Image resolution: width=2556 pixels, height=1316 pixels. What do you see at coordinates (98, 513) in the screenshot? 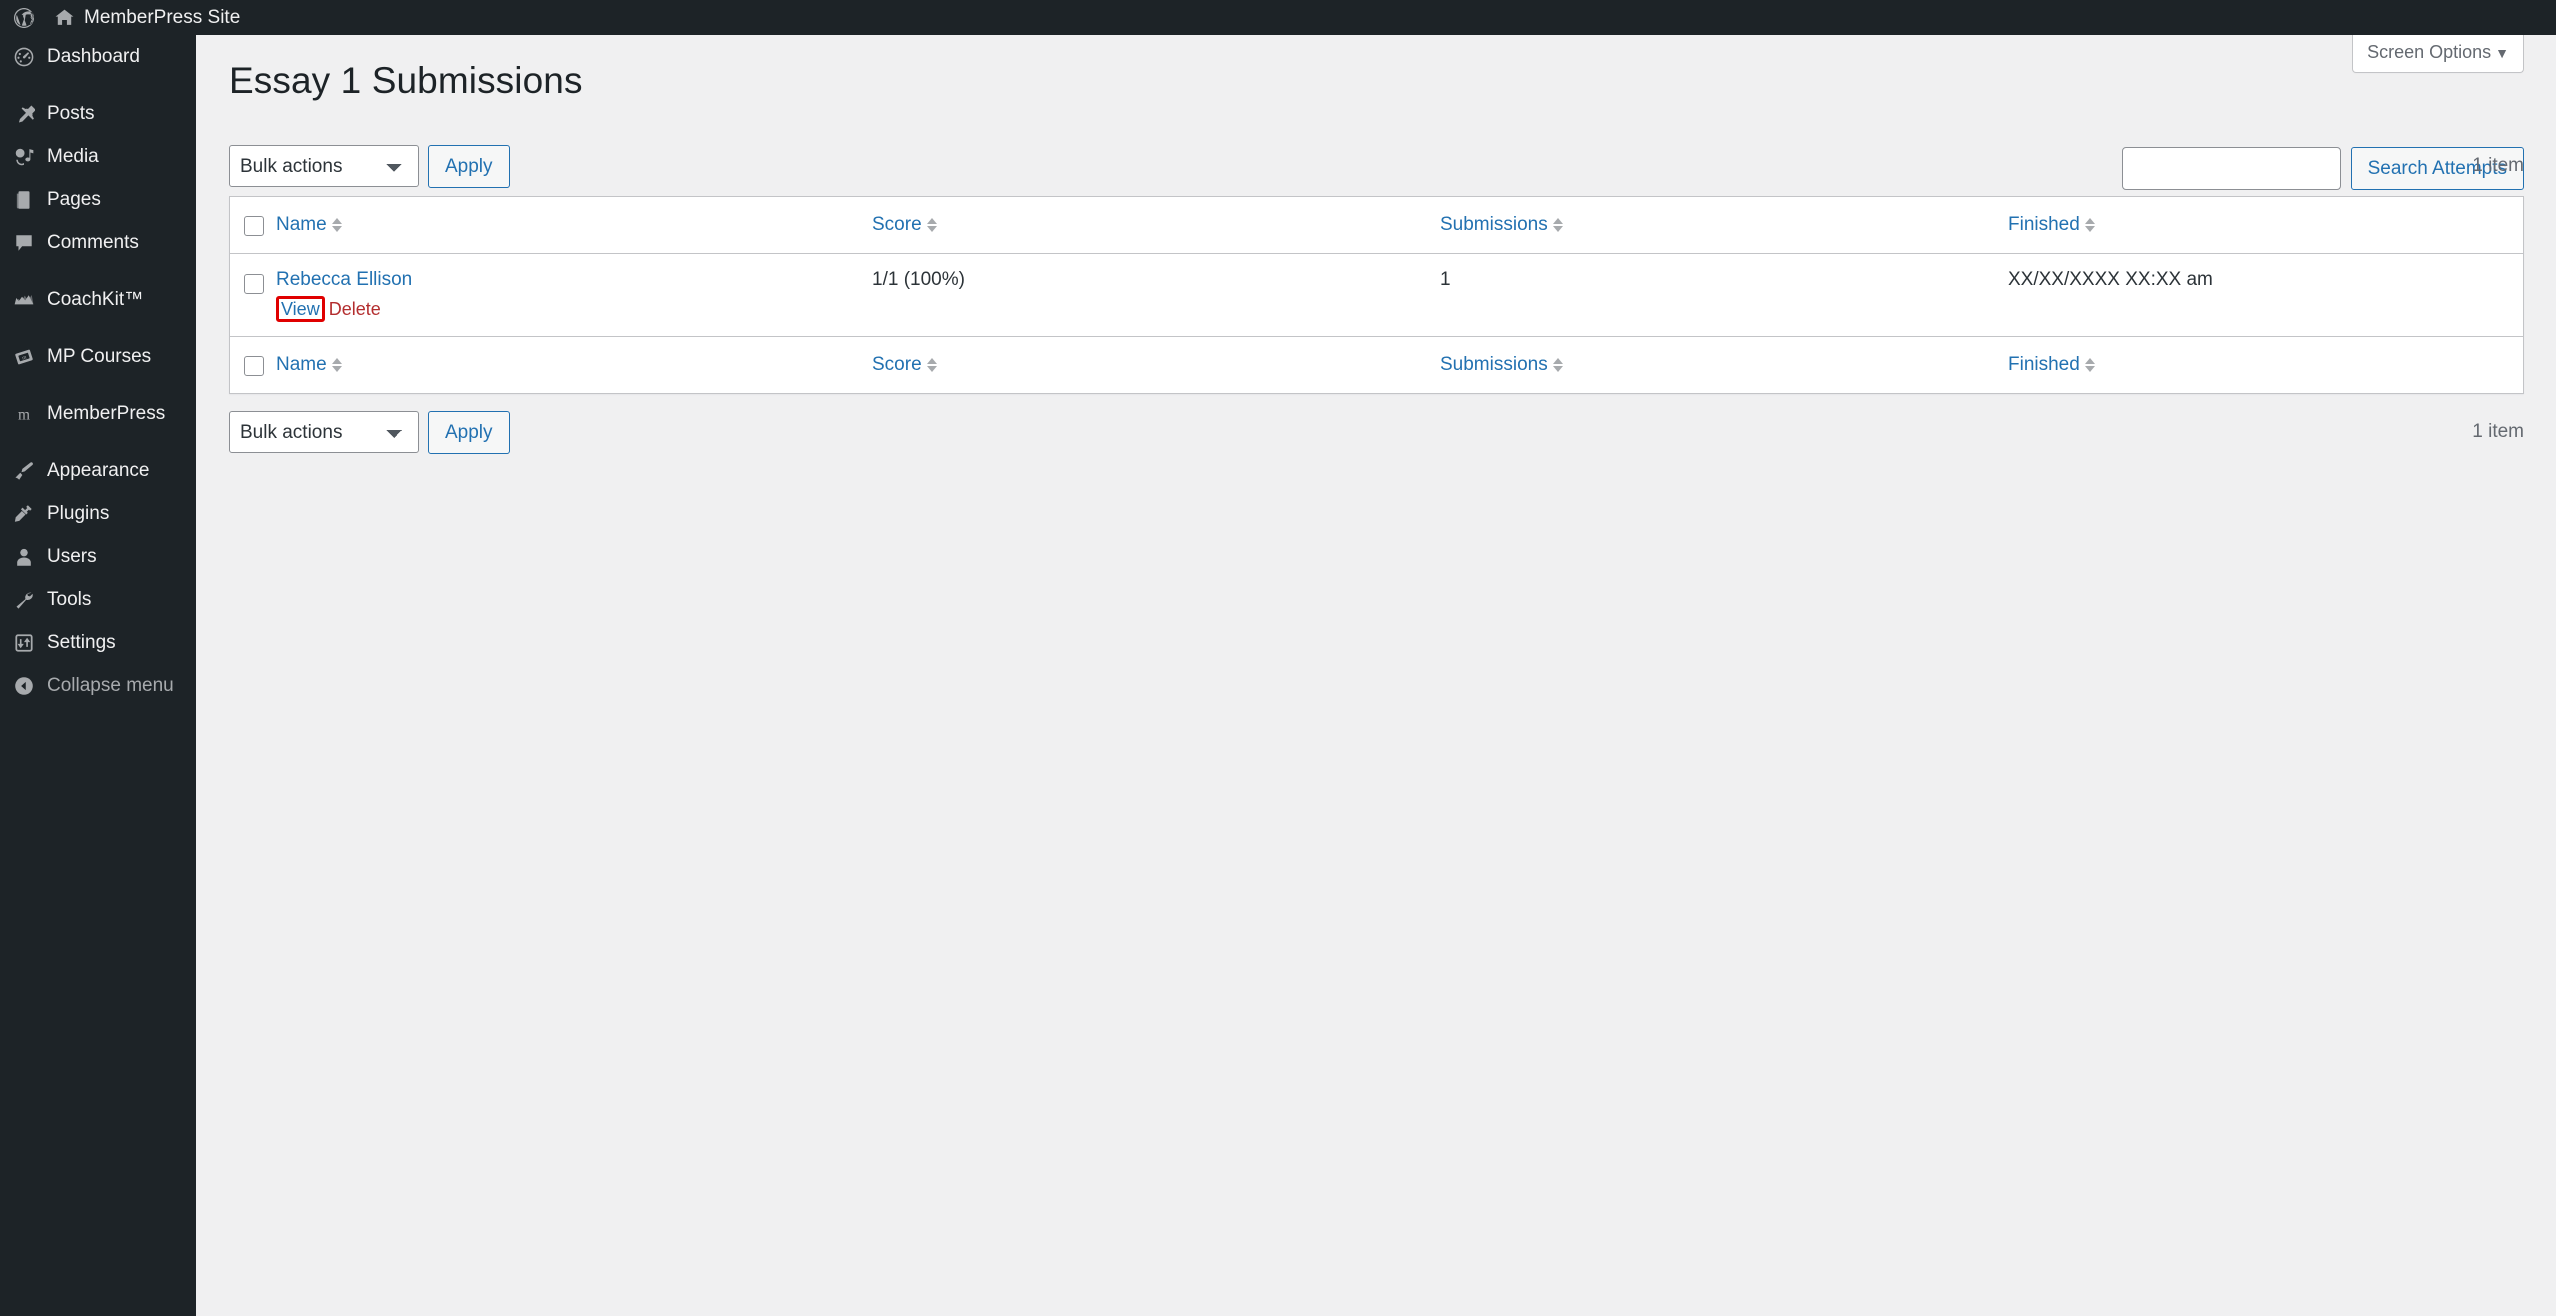
I see `sidebar-item-plugins: Plugins` at bounding box center [98, 513].